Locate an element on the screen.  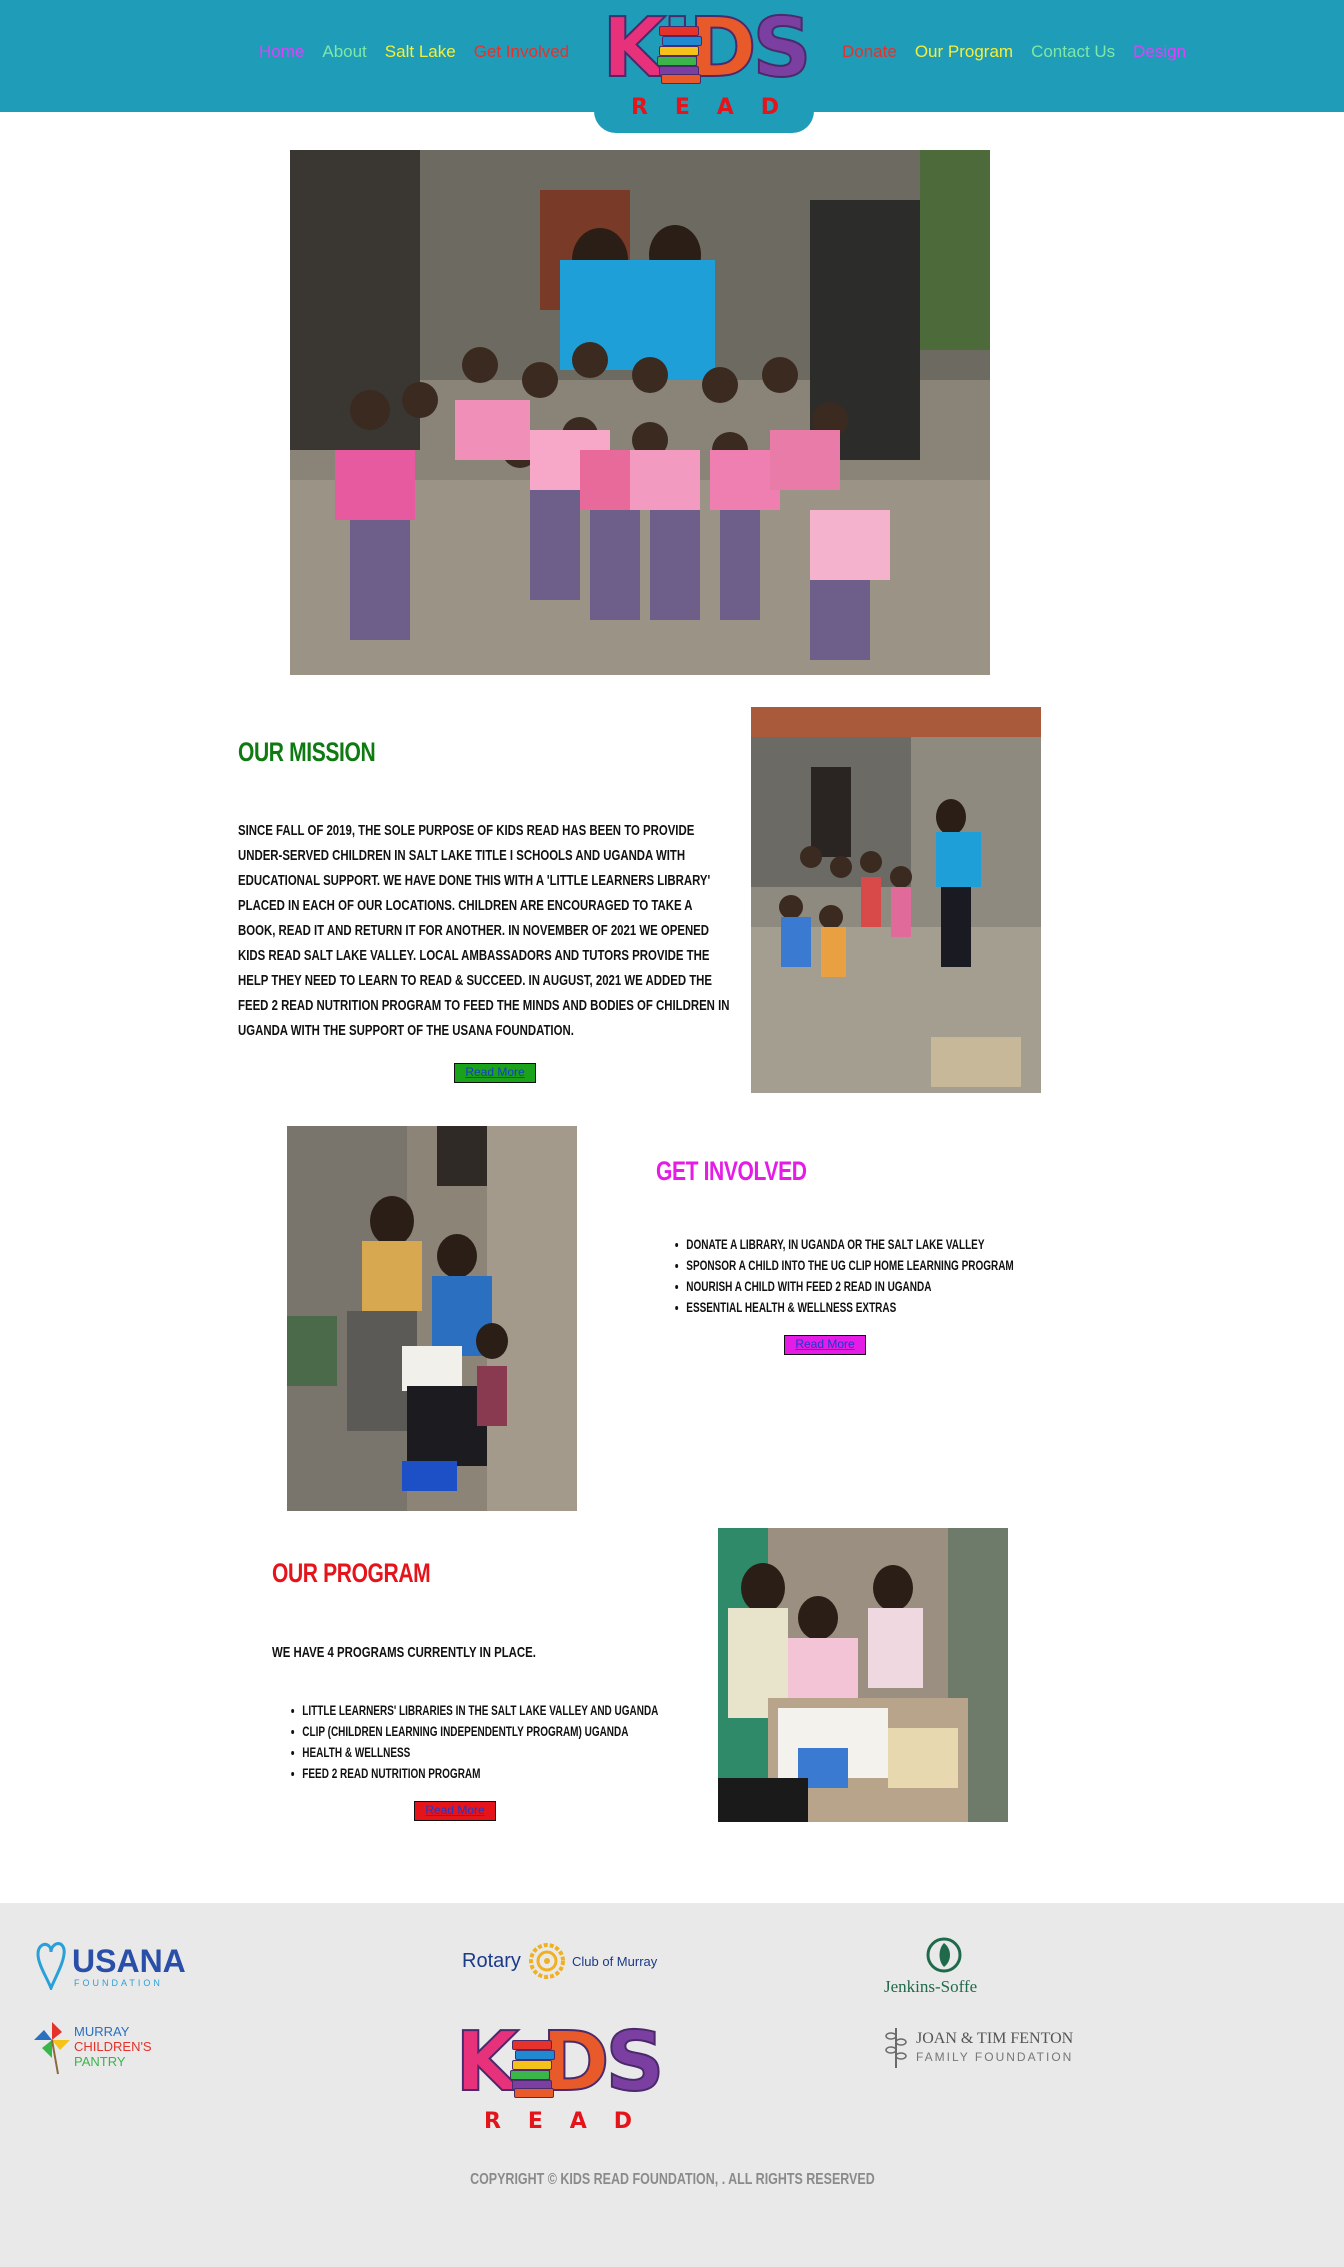
nav-home: Home is located at coordinates (281, 52).